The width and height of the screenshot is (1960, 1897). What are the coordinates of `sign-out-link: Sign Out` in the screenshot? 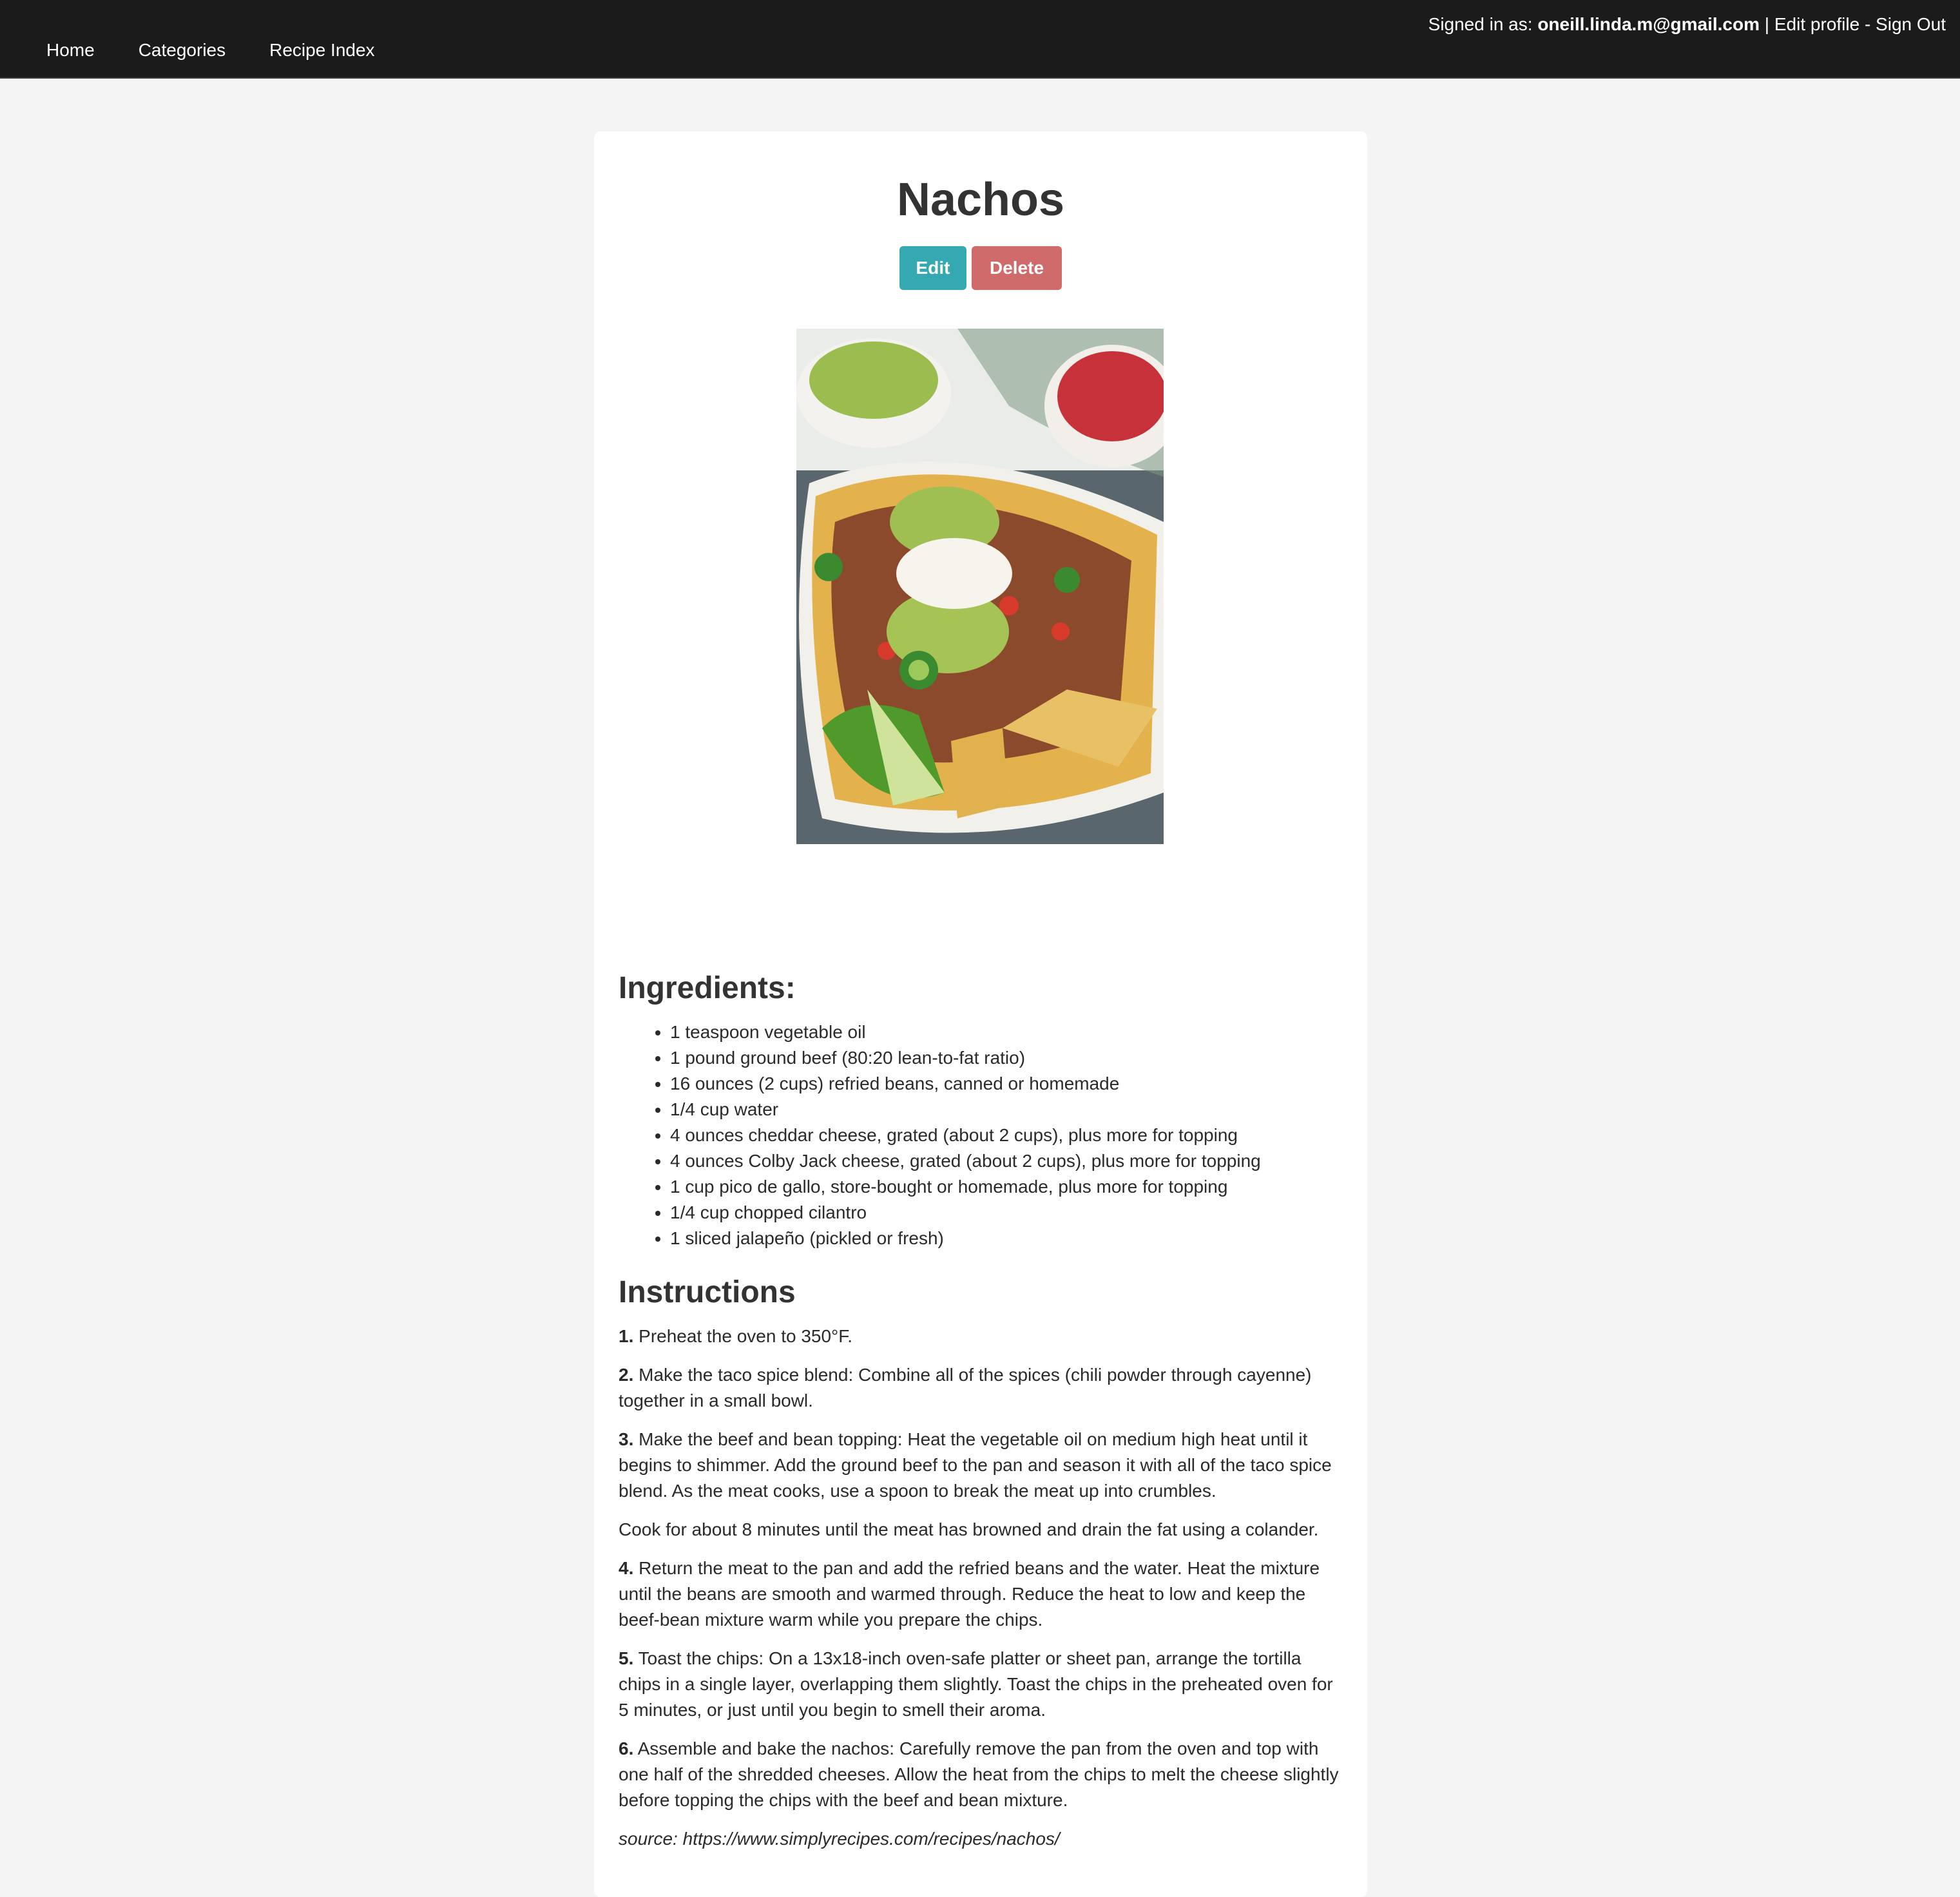 It's located at (1911, 24).